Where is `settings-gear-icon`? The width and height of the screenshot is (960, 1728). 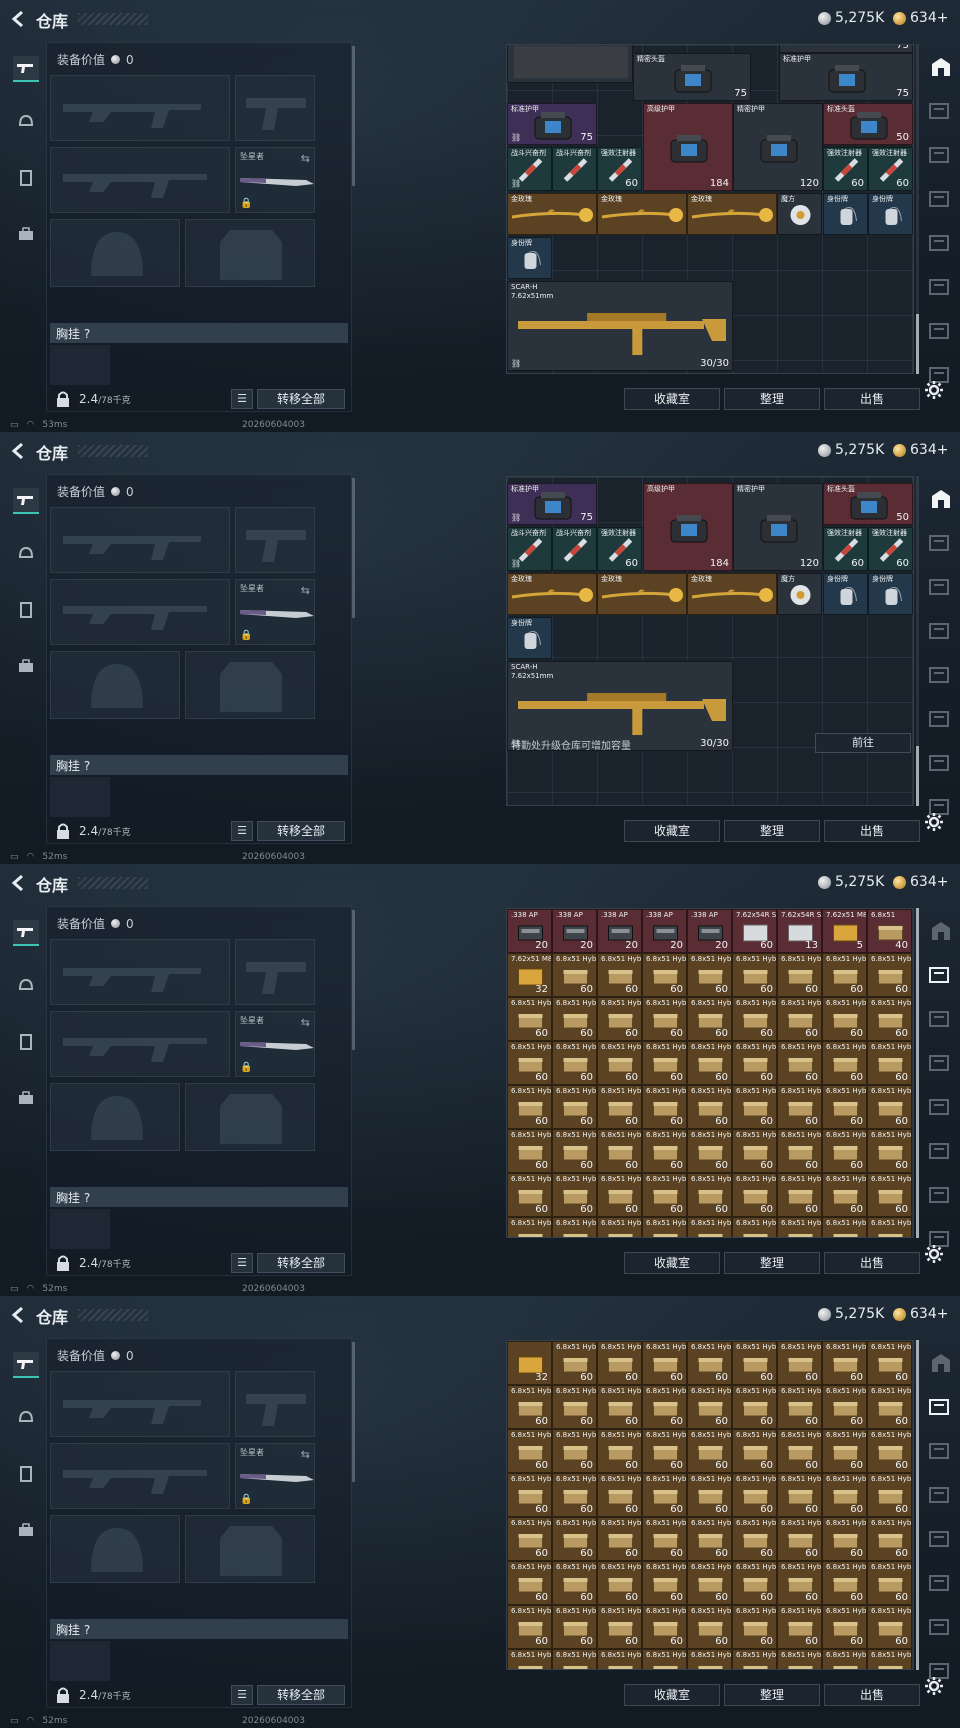
settings-gear-icon is located at coordinates (934, 822).